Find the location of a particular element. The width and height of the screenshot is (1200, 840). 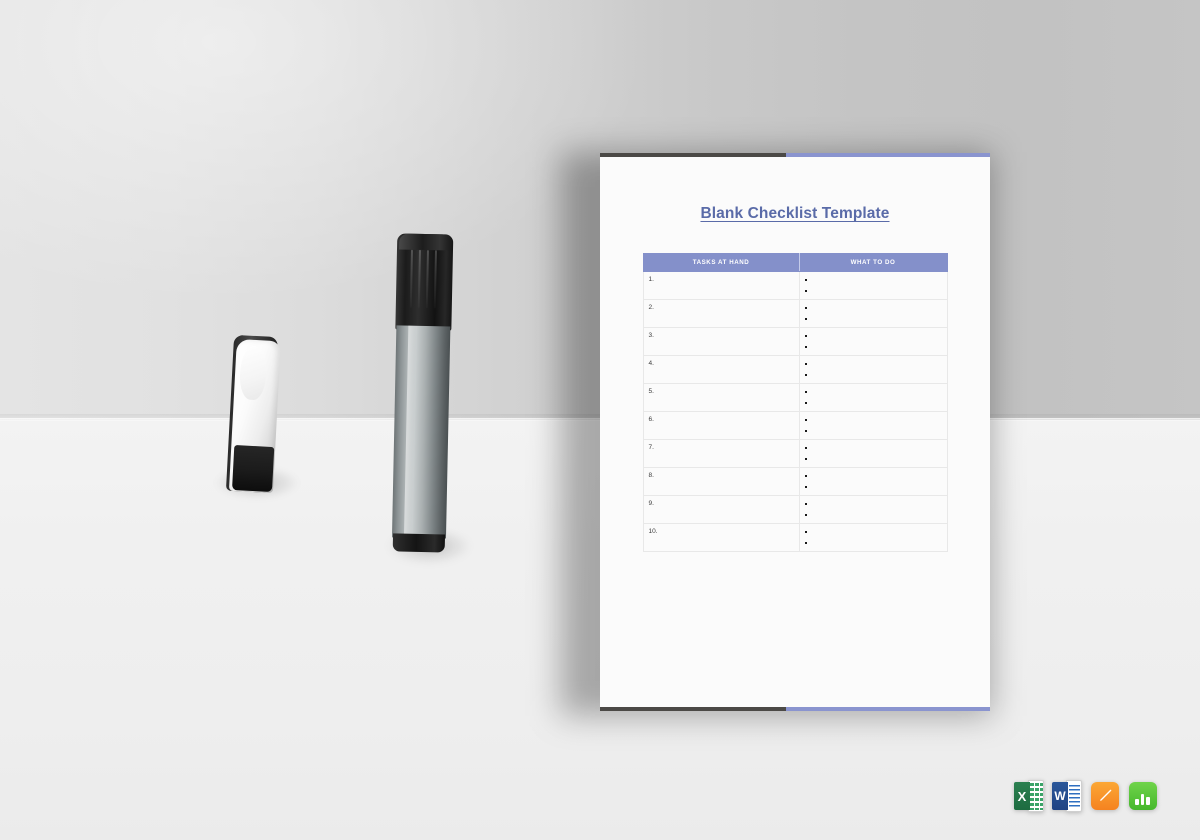

task-number-cell: 5. is located at coordinates (721, 397).